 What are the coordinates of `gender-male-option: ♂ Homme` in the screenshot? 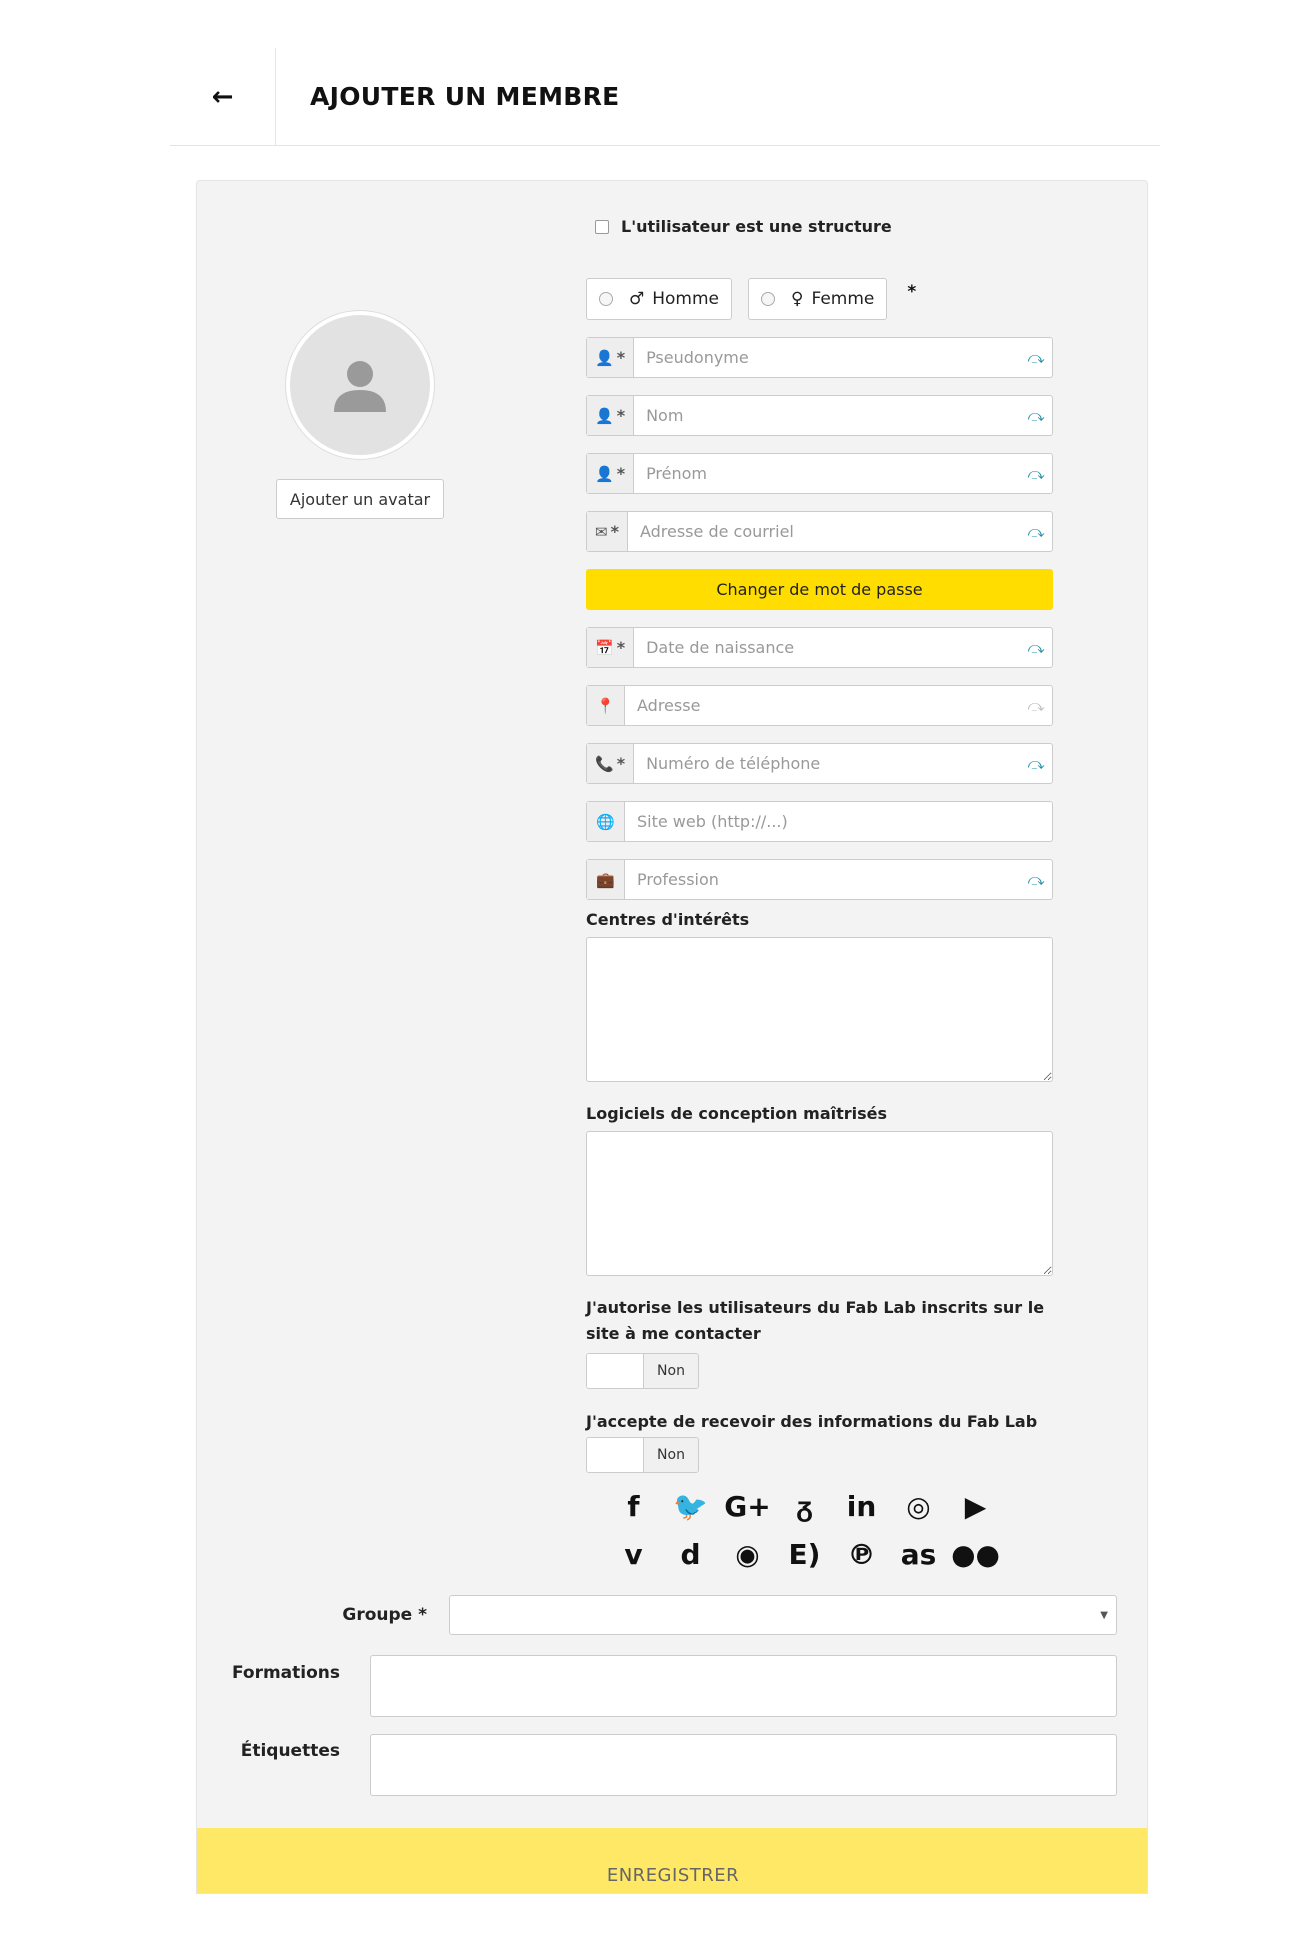 It's located at (659, 299).